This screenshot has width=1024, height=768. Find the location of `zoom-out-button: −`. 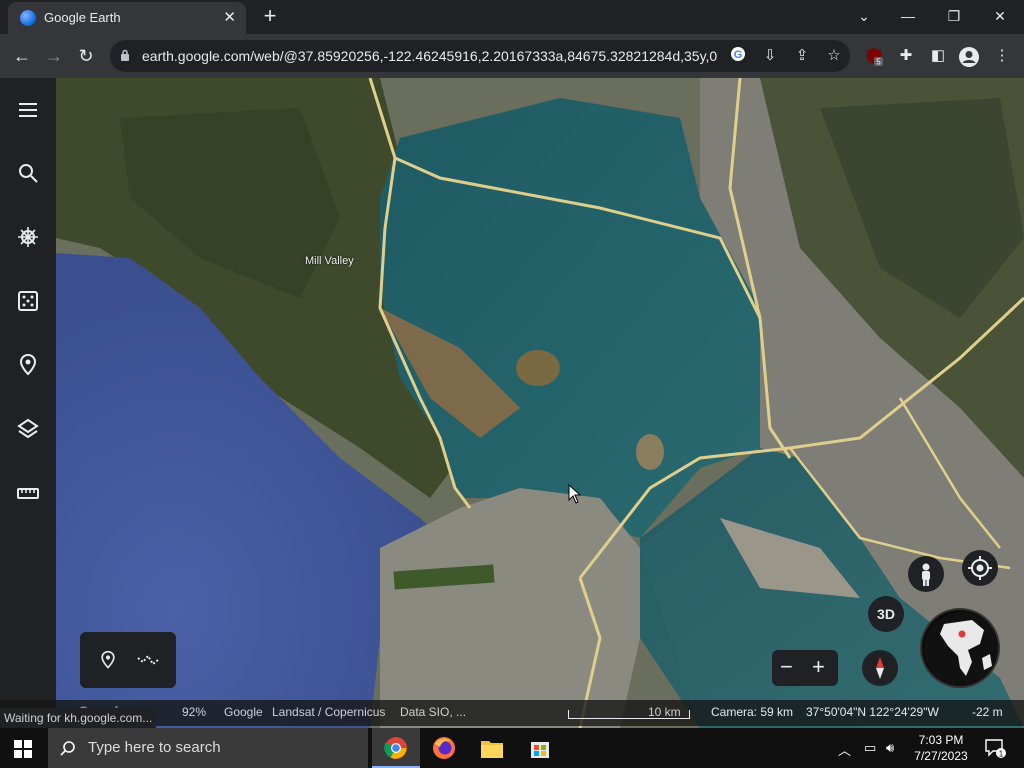

zoom-out-button: − is located at coordinates (786, 667).